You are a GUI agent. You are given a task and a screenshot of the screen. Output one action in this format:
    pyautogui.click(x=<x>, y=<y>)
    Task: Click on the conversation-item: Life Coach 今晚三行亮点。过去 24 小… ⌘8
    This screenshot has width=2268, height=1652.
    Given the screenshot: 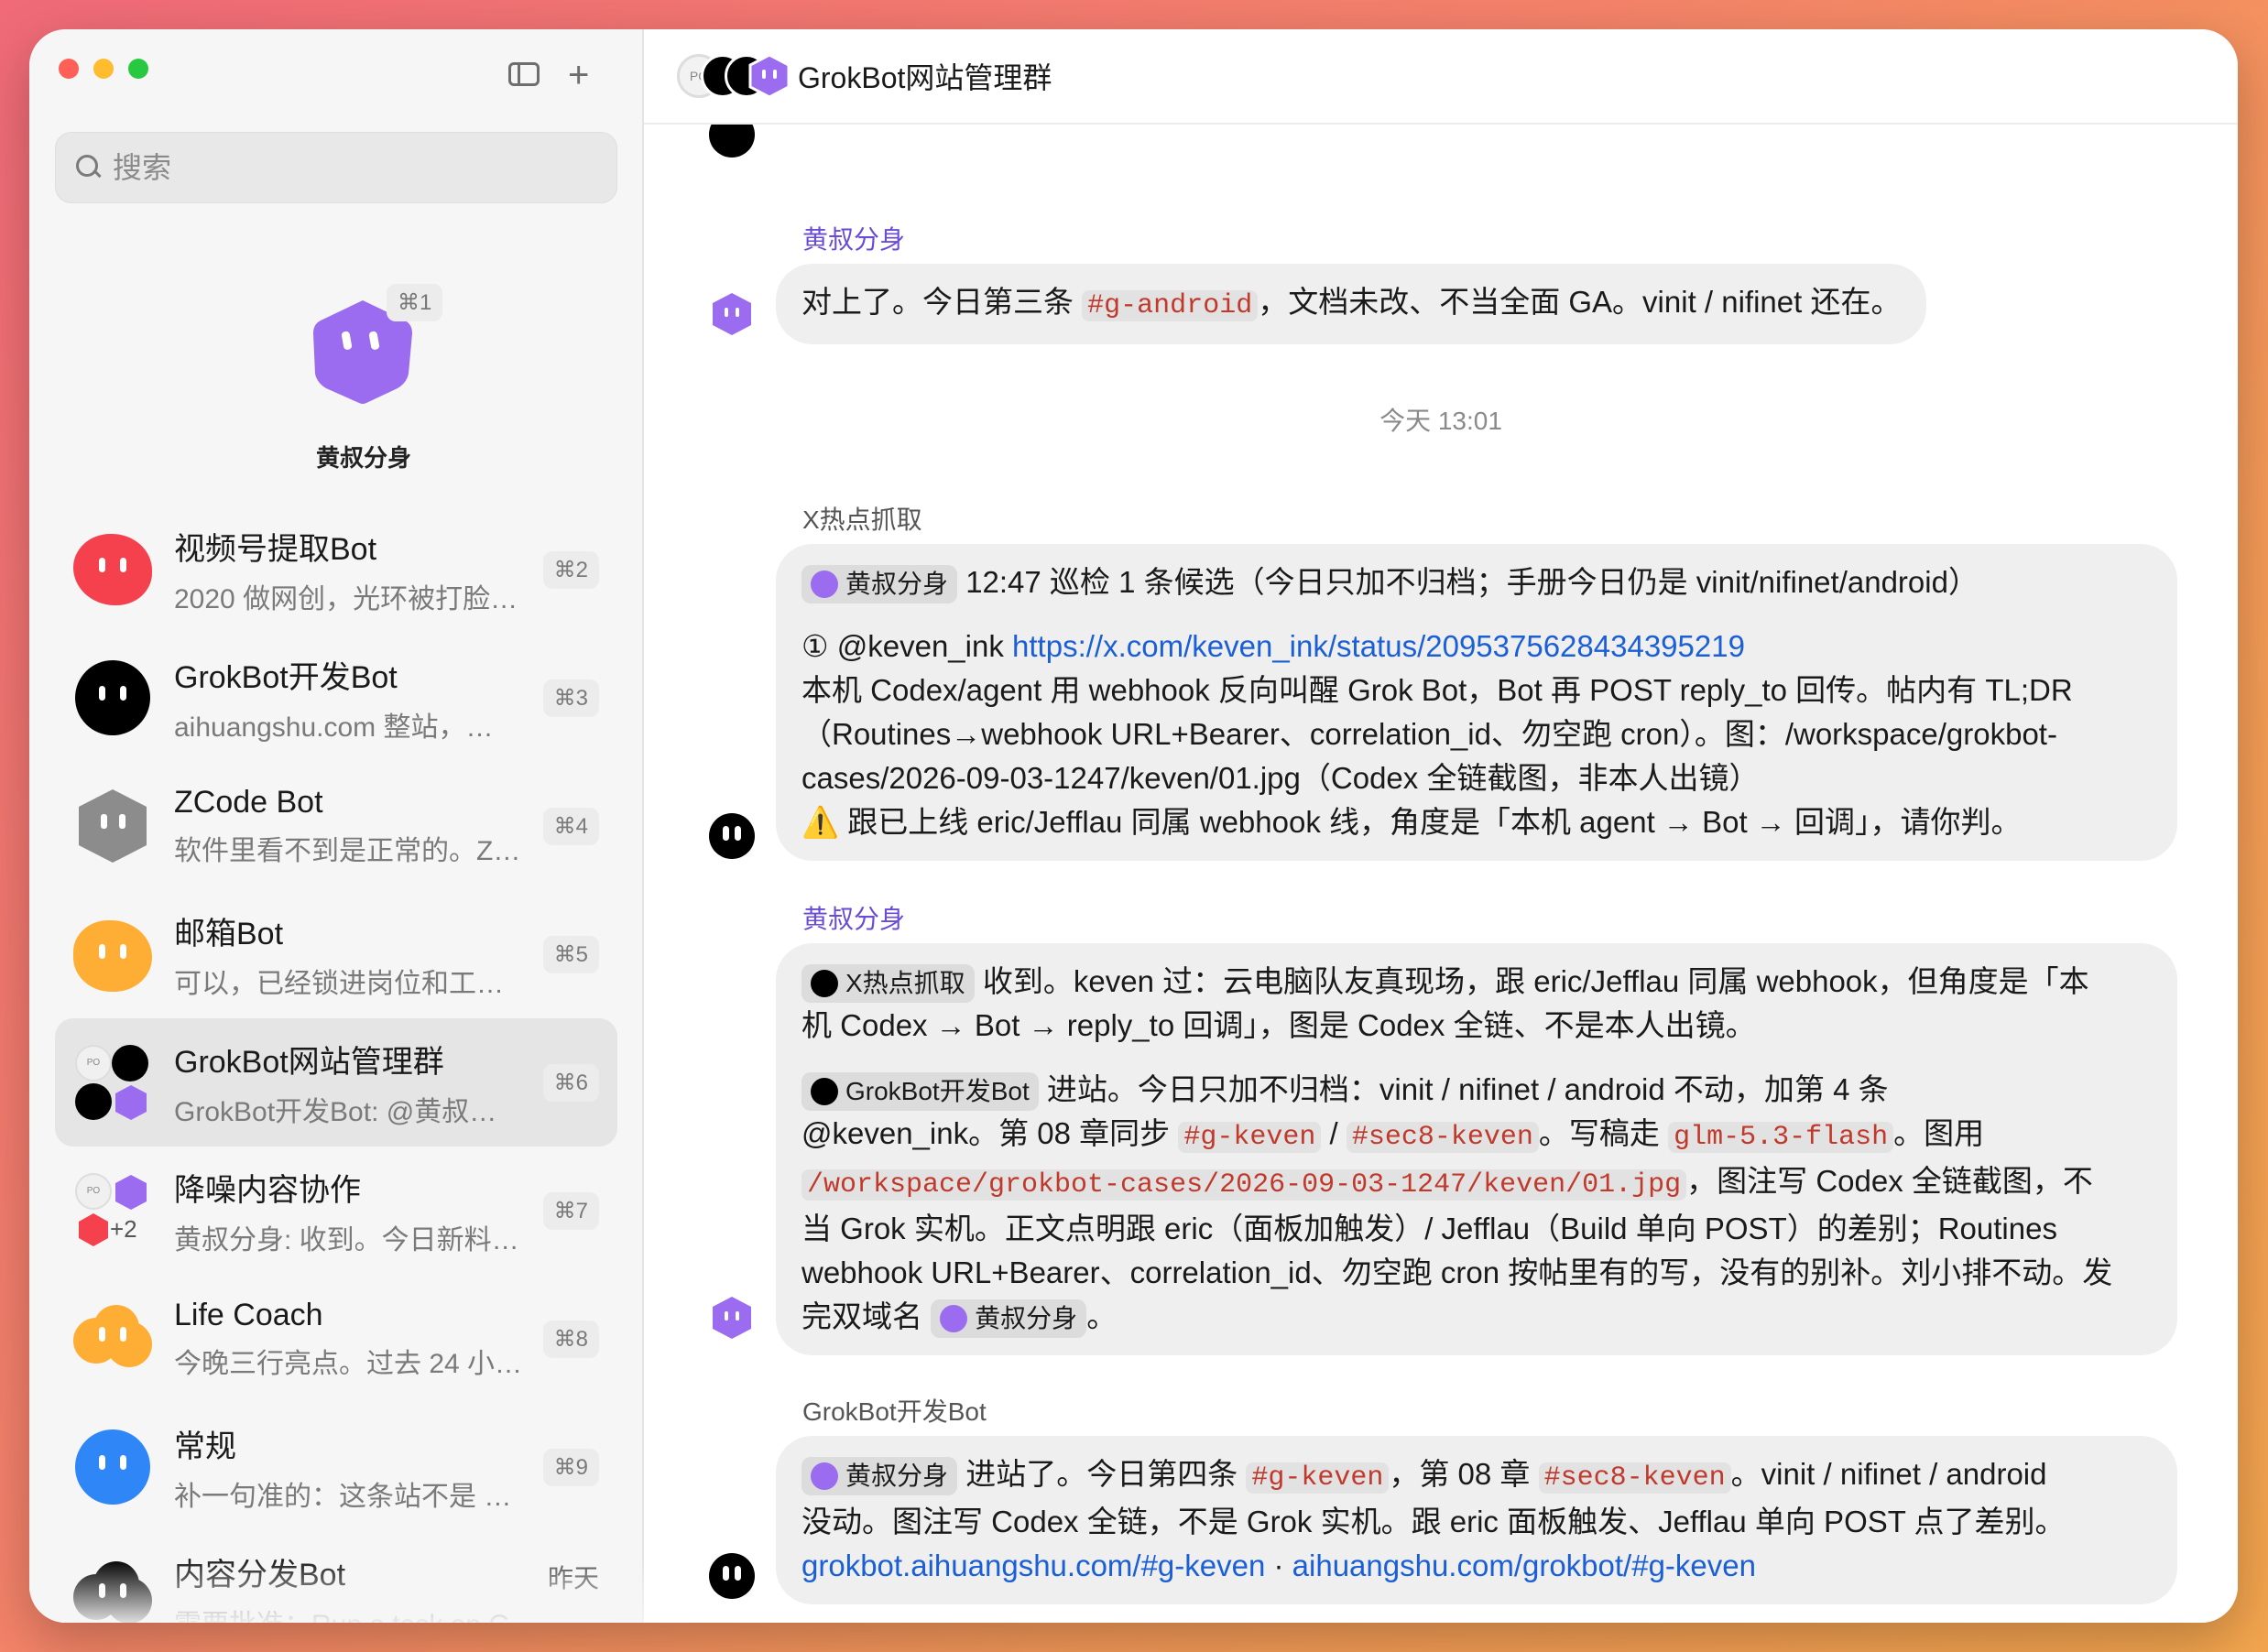 What is the action you would take?
    pyautogui.click(x=336, y=1339)
    